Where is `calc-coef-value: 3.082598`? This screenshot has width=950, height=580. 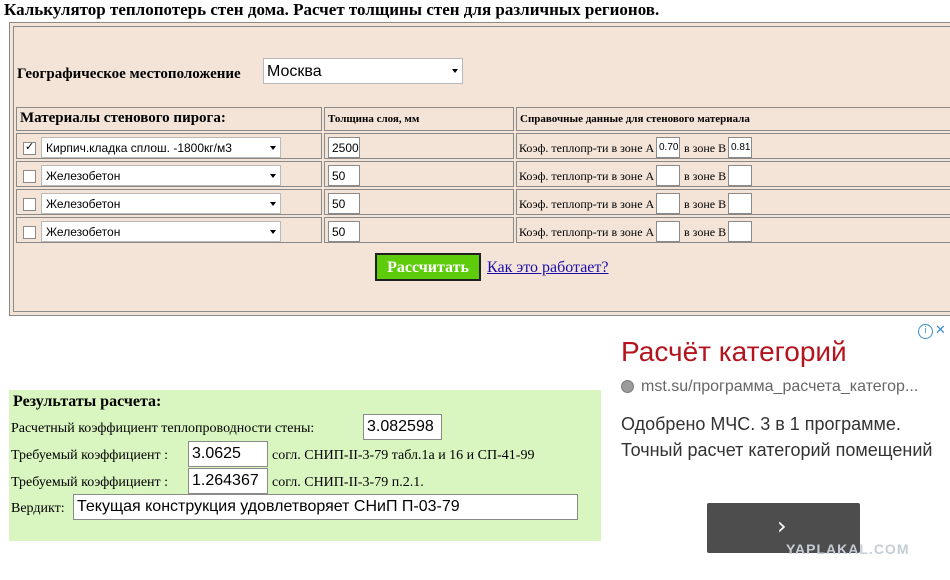
calc-coef-value: 3.082598 is located at coordinates (402, 427).